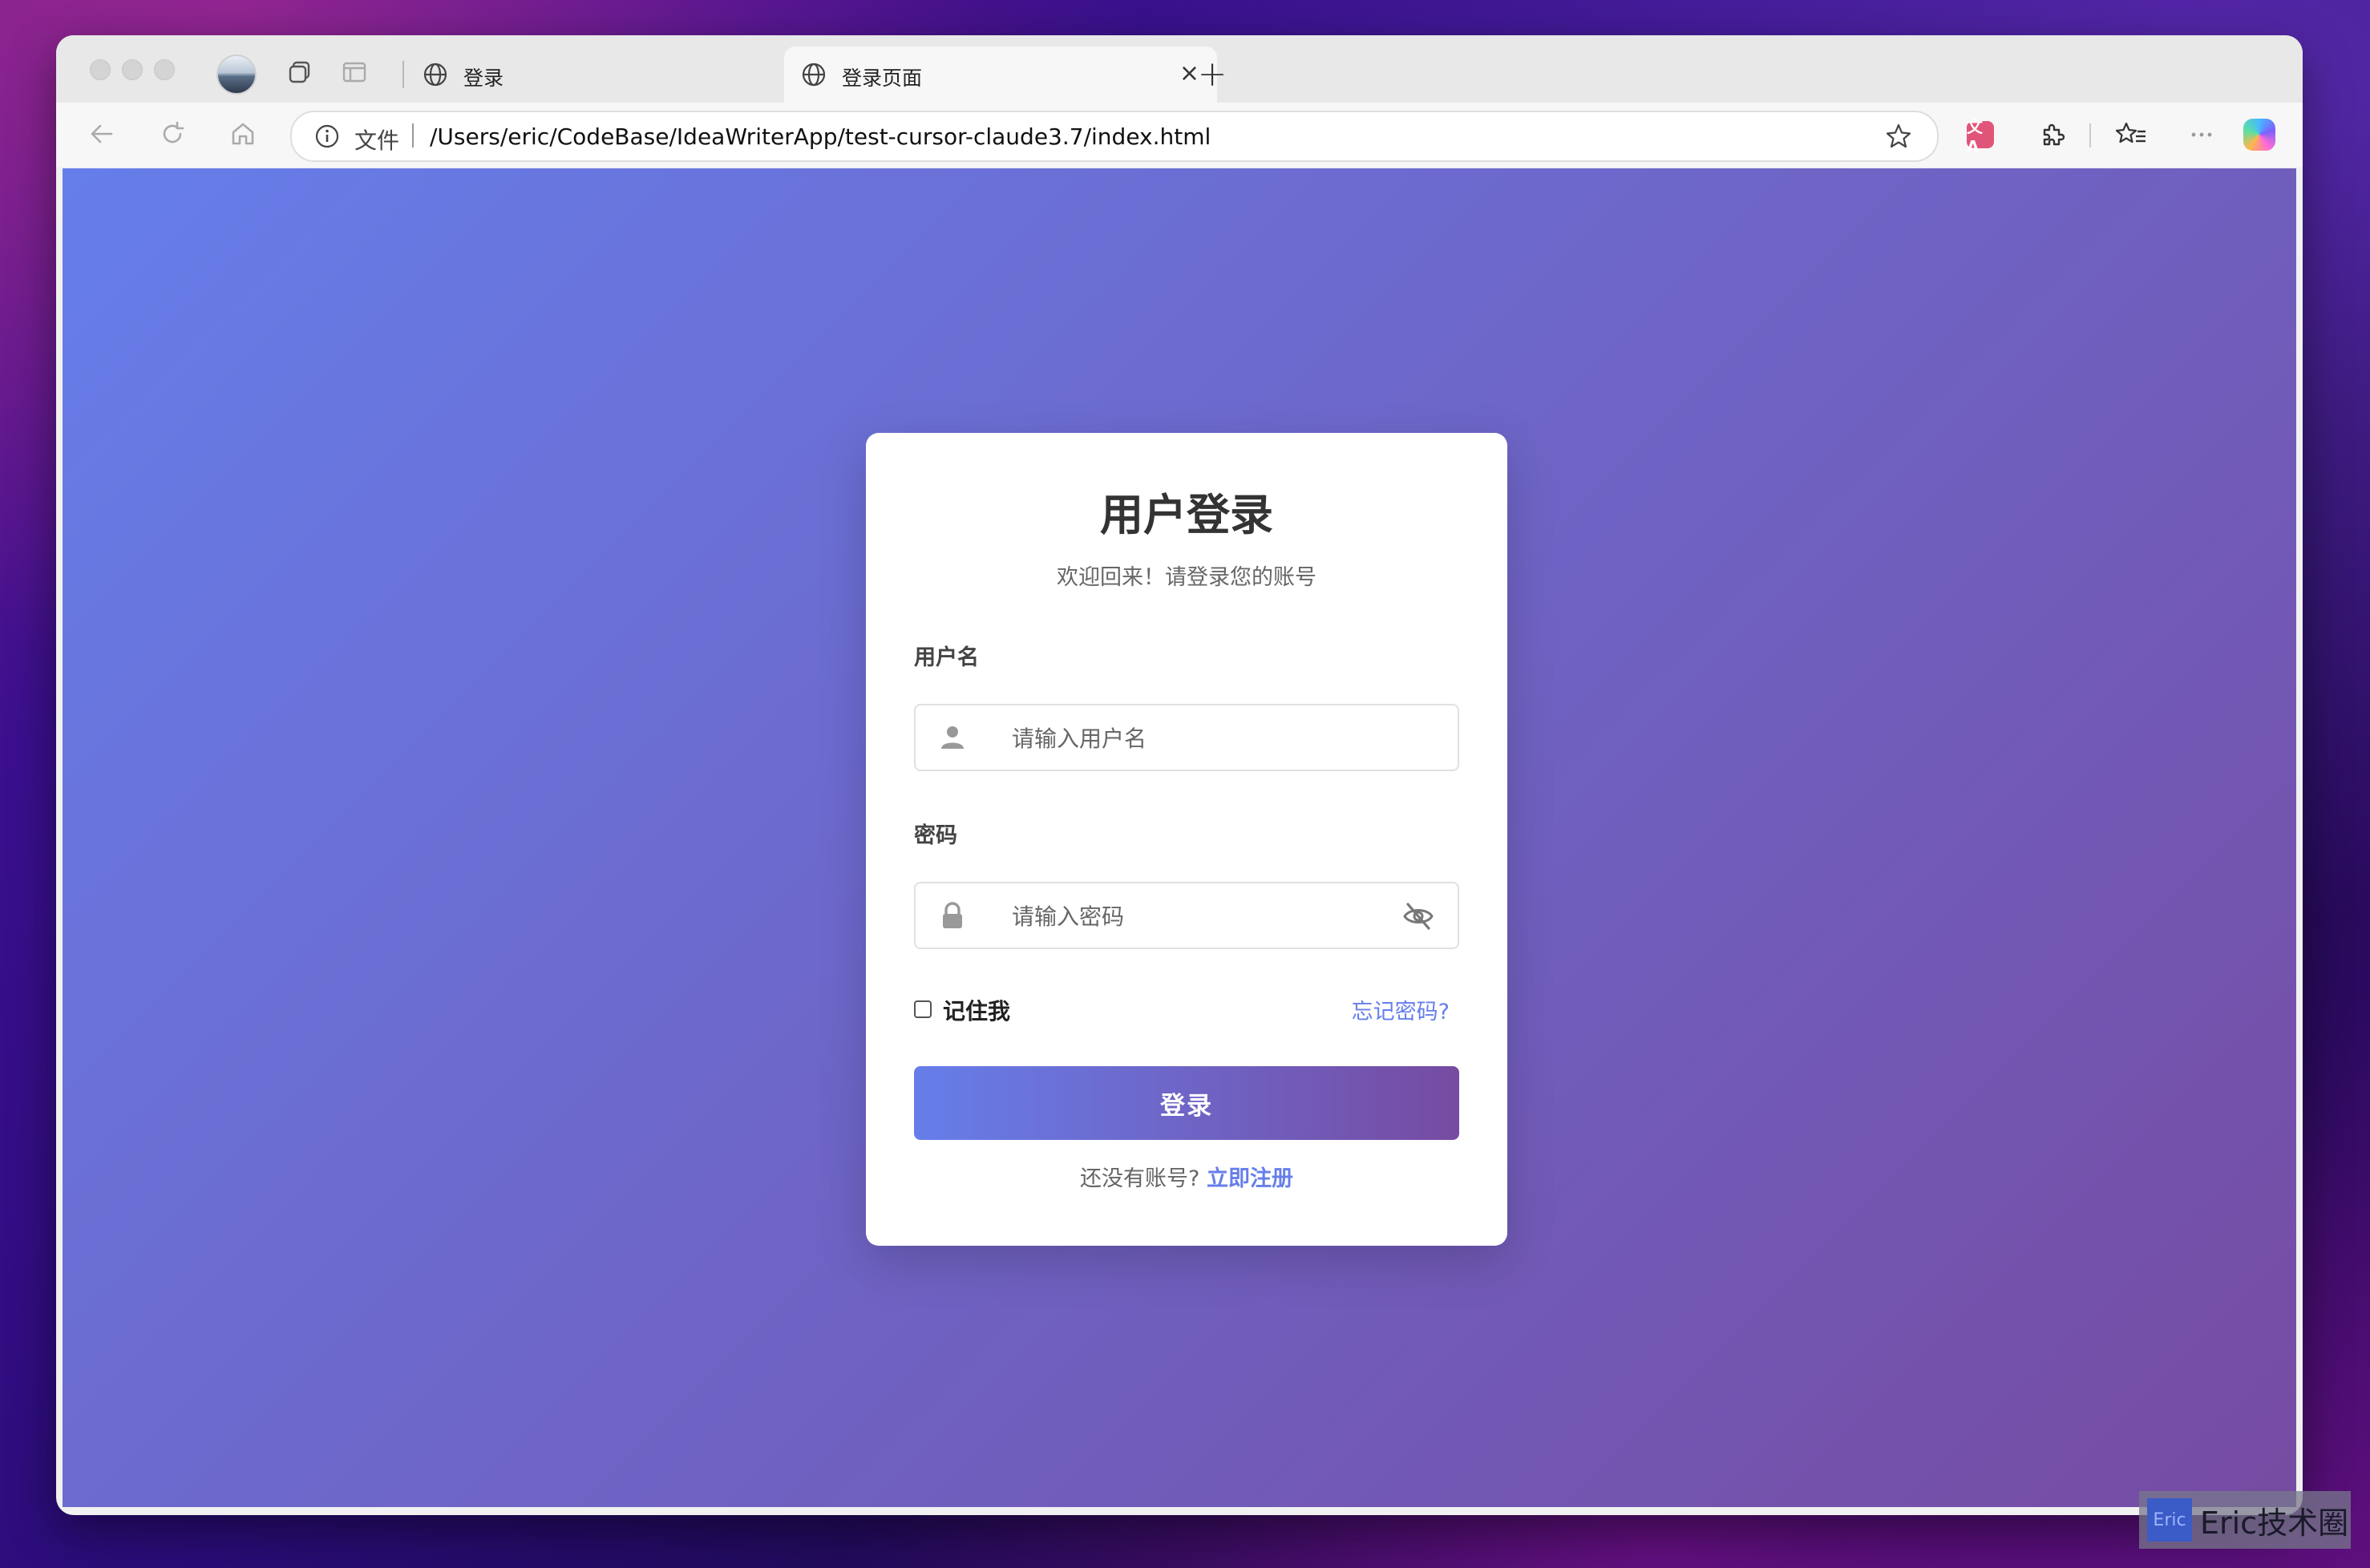 This screenshot has width=2370, height=1568. Describe the element at coordinates (2090, 135) in the screenshot. I see `toolbar-separator` at that location.